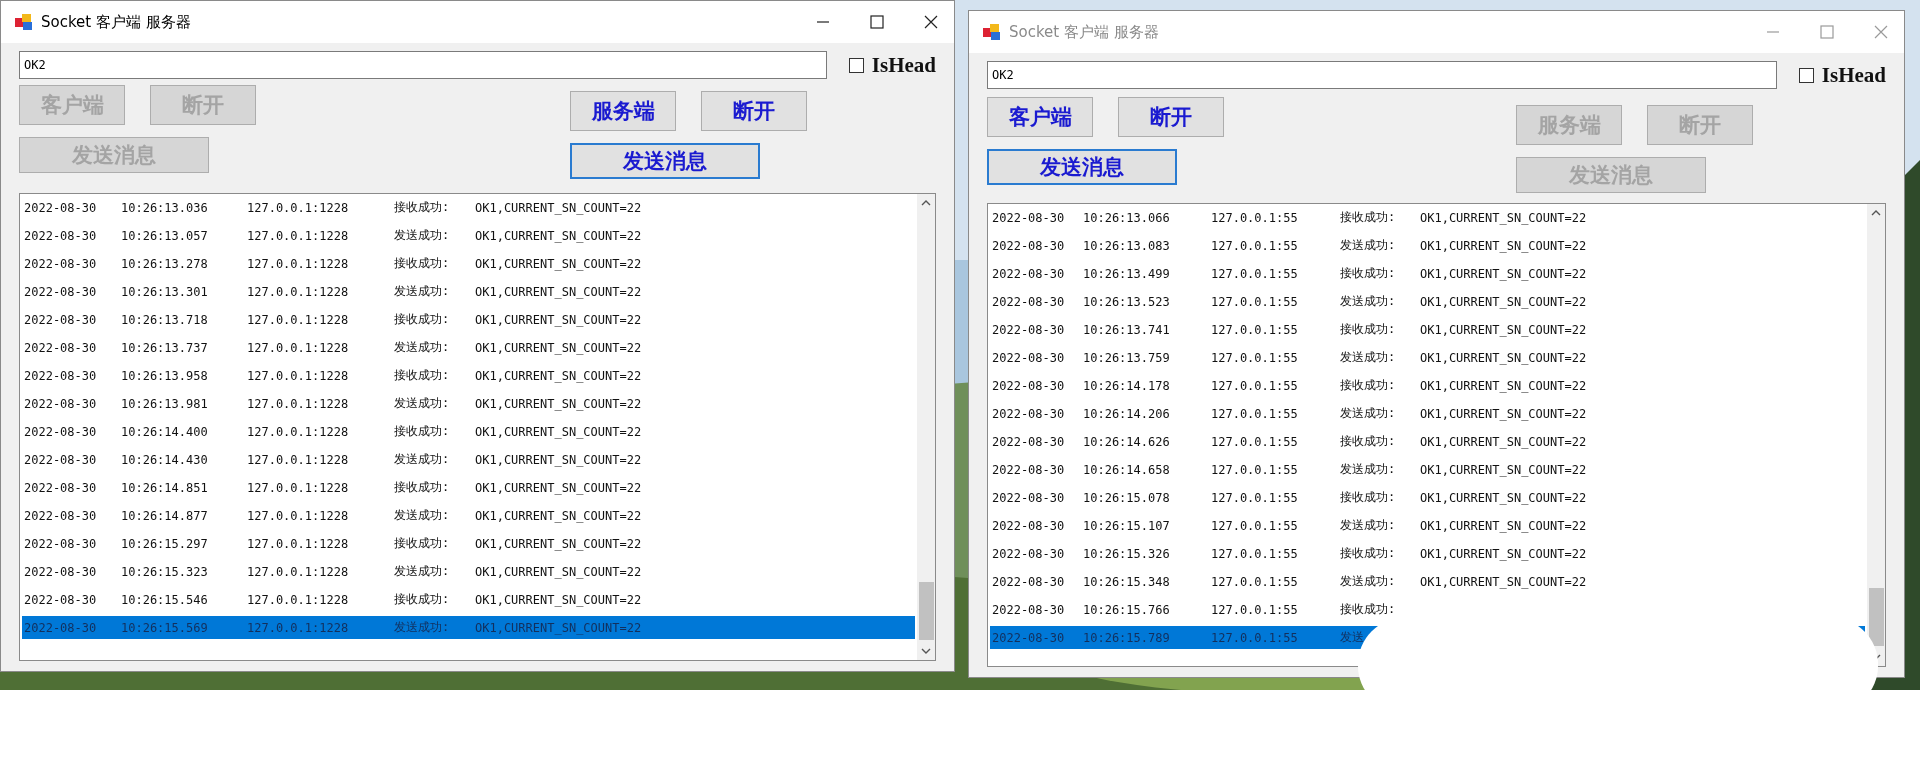 The height and width of the screenshot is (768, 1920). What do you see at coordinates (1040, 117) in the screenshot?
I see `command-button: 客户端` at bounding box center [1040, 117].